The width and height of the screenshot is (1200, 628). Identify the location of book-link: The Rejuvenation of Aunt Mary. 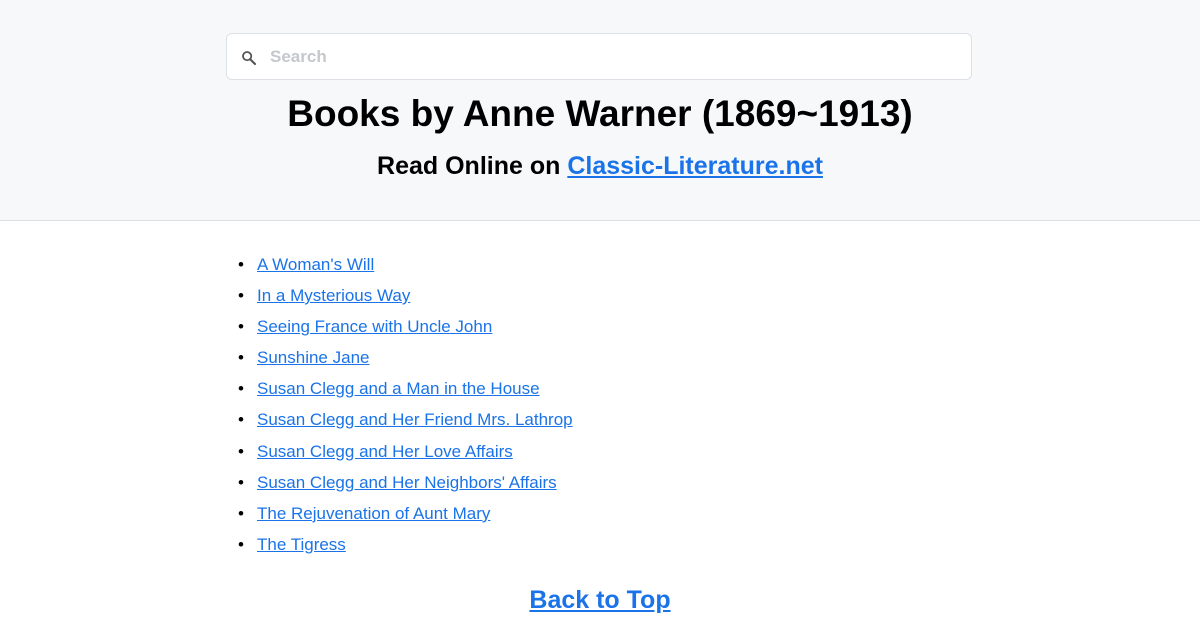
(373, 513).